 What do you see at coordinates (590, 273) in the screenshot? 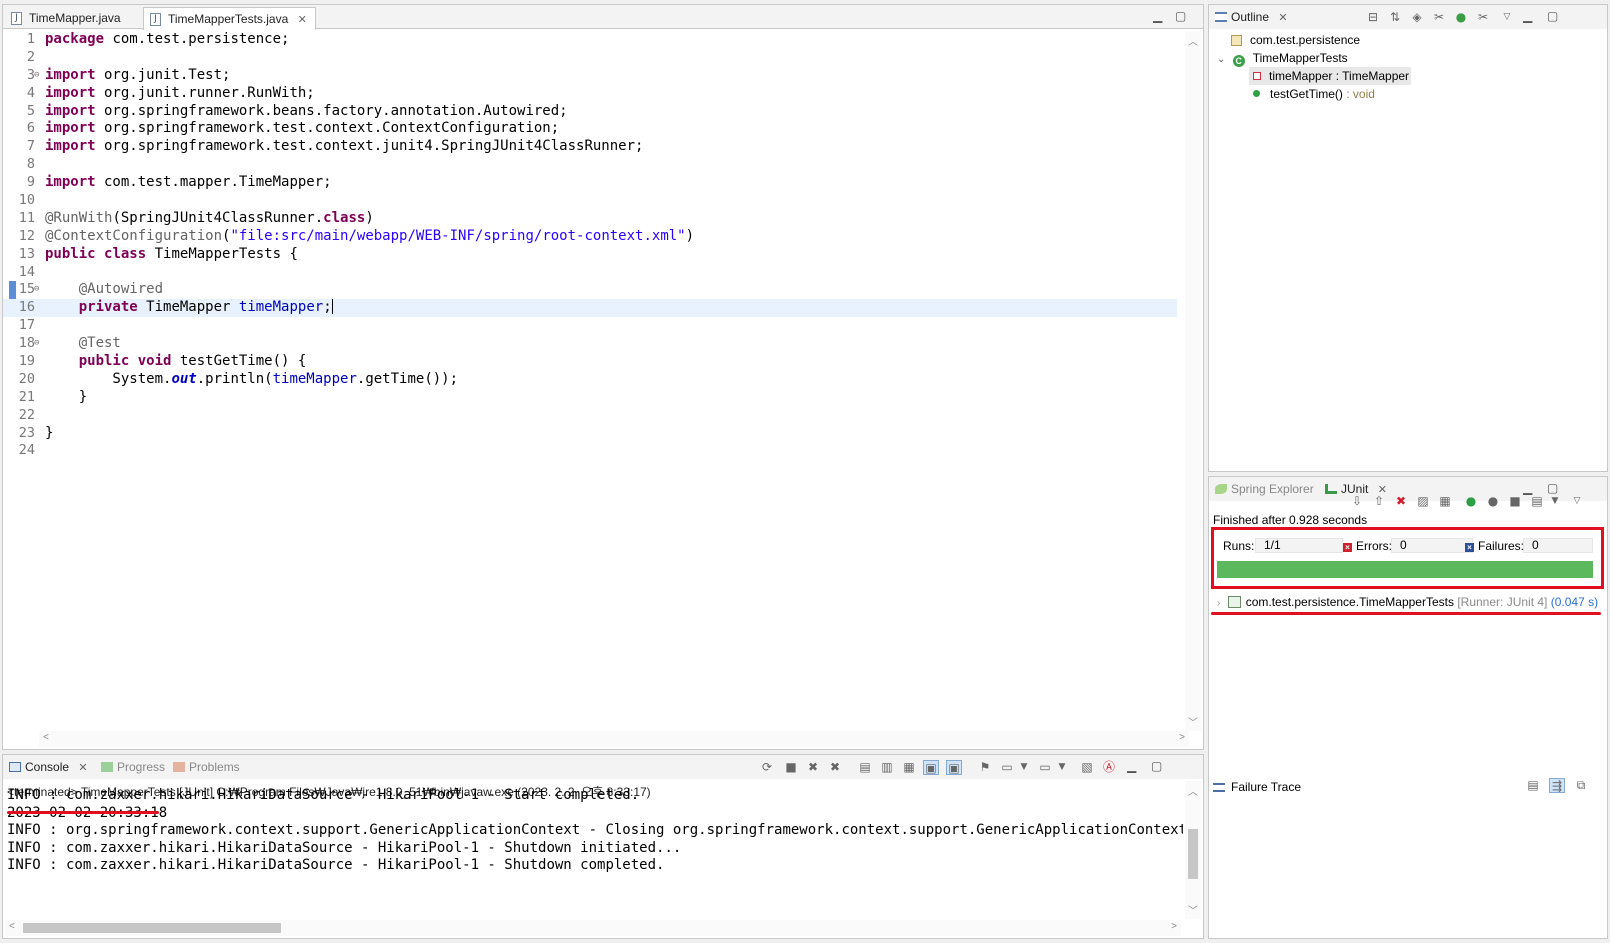
I see `code-line: 14` at bounding box center [590, 273].